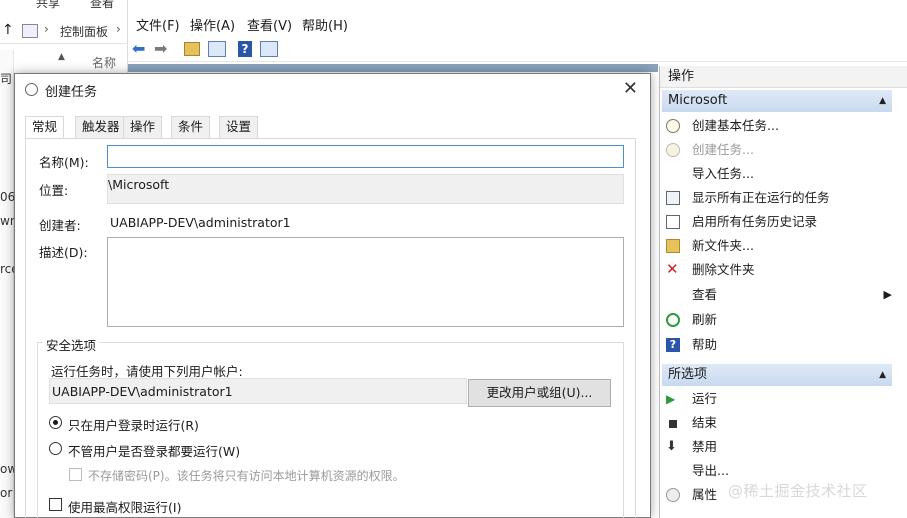 The height and width of the screenshot is (518, 907). What do you see at coordinates (124, 506) in the screenshot?
I see `highest-privileges-label: 使用最高权限运行(I)` at bounding box center [124, 506].